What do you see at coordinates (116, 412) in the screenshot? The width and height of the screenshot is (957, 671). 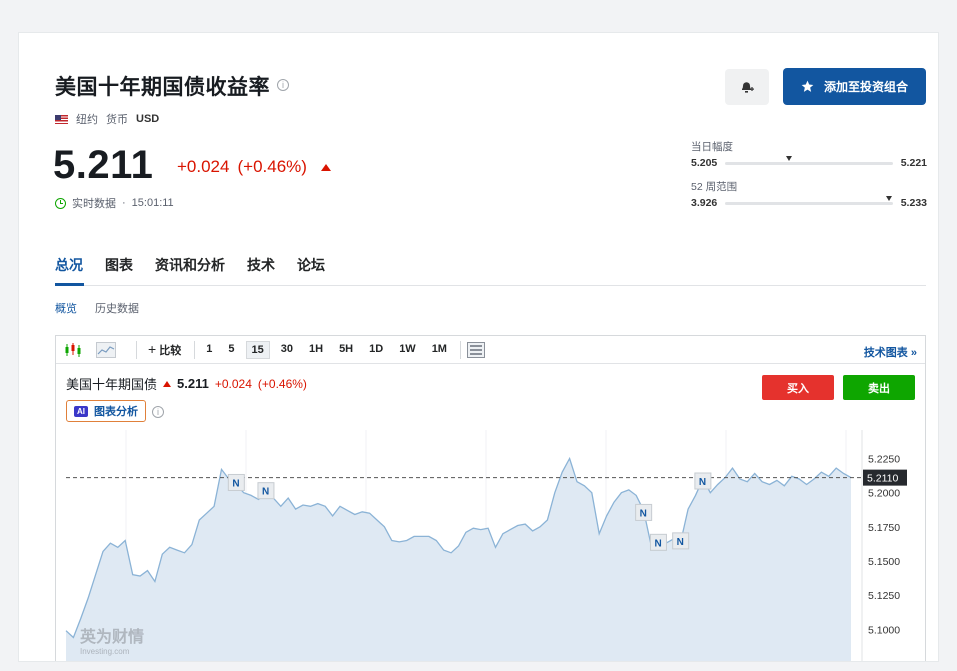 I see `ai-analysis-label: 图表分析` at bounding box center [116, 412].